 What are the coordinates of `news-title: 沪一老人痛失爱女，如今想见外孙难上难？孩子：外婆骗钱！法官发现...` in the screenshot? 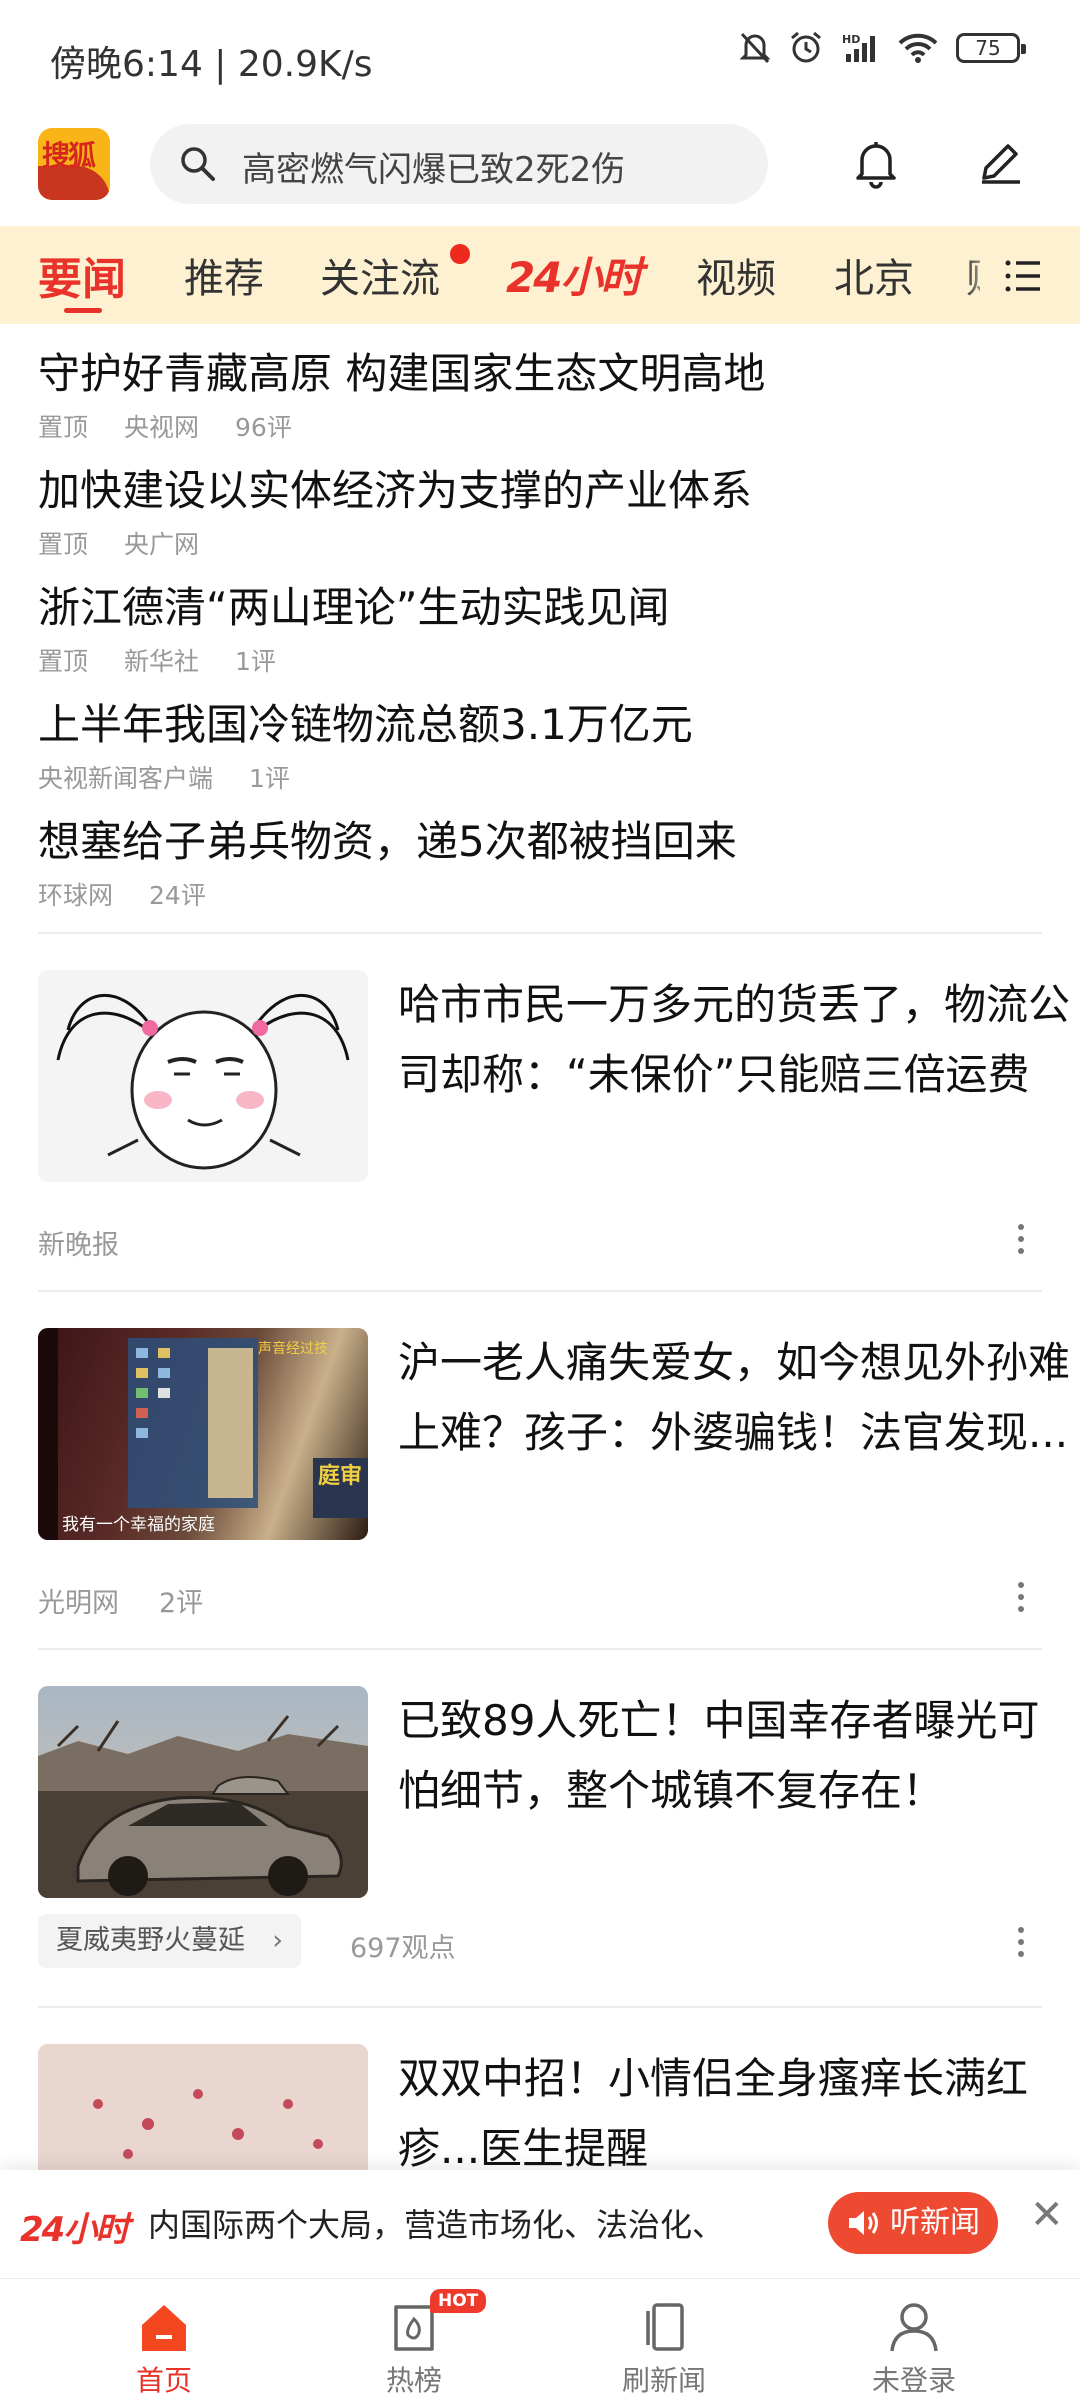 It's located at (734, 1397).